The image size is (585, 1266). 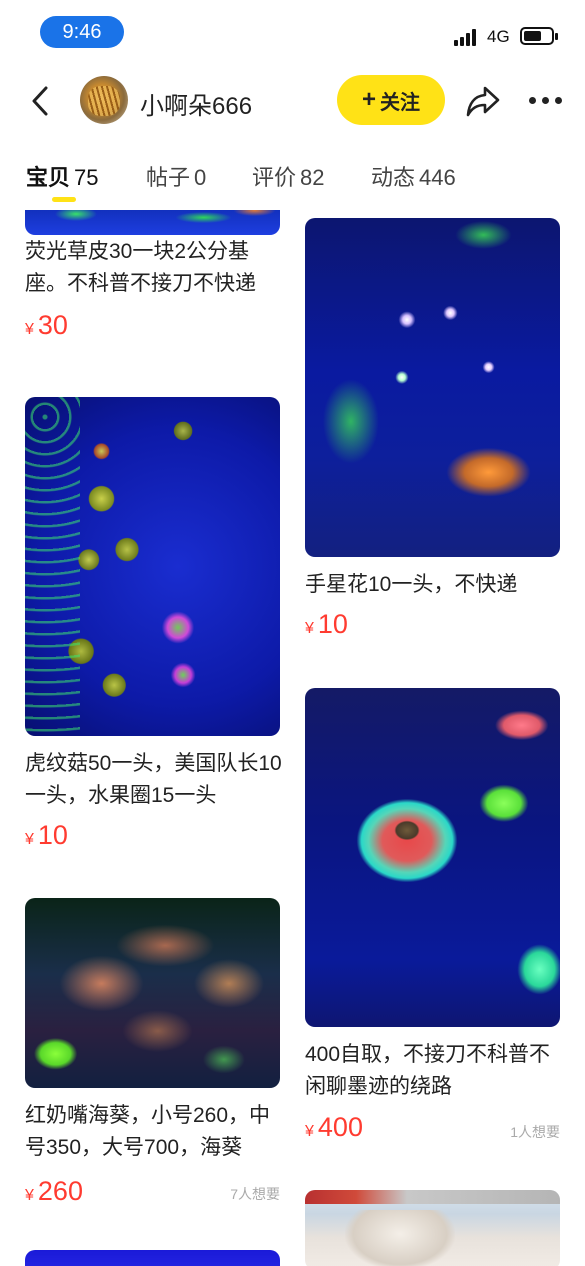 What do you see at coordinates (539, 36) in the screenshot?
I see `battery-icon` at bounding box center [539, 36].